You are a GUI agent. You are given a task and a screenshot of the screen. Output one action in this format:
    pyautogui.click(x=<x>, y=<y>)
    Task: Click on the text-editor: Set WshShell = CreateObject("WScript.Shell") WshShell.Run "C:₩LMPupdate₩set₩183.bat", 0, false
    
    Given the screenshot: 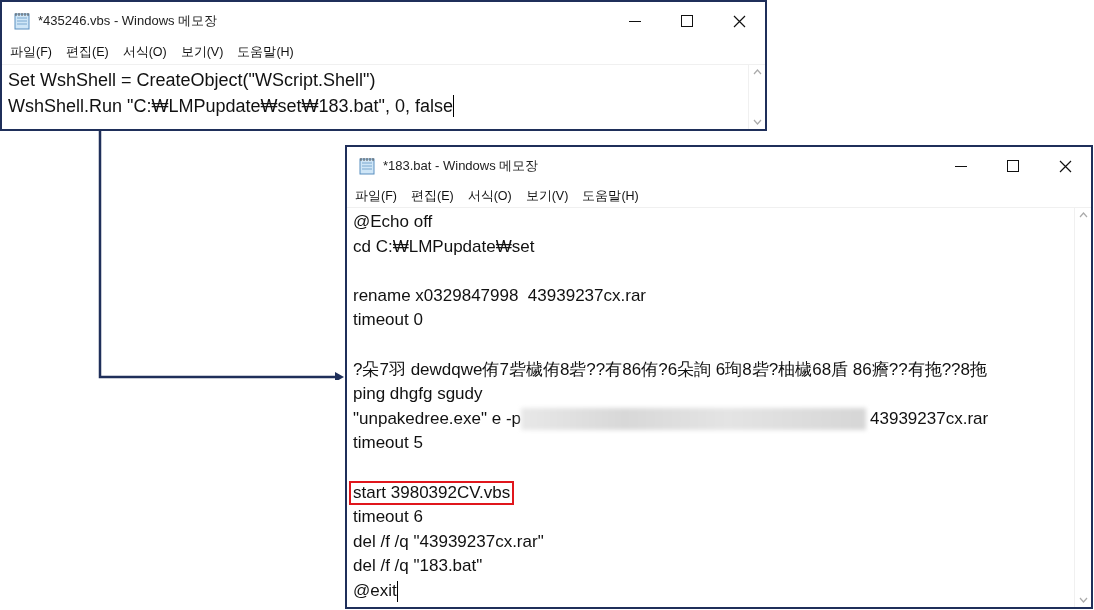 What is the action you would take?
    pyautogui.click(x=375, y=97)
    